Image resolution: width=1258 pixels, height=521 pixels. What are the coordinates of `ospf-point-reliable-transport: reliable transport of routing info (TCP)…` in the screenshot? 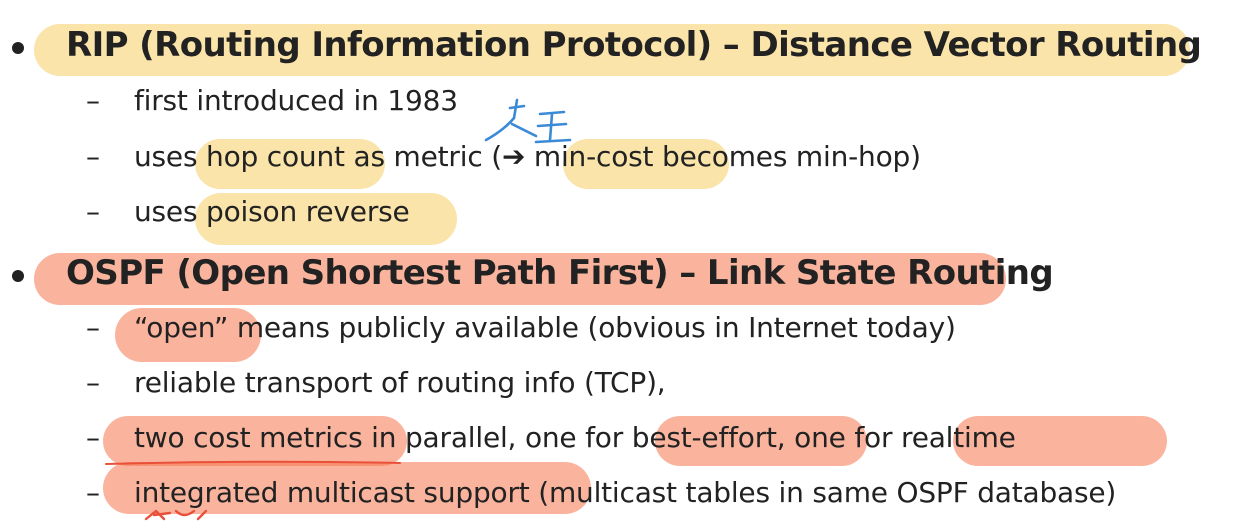 It's located at (400, 382).